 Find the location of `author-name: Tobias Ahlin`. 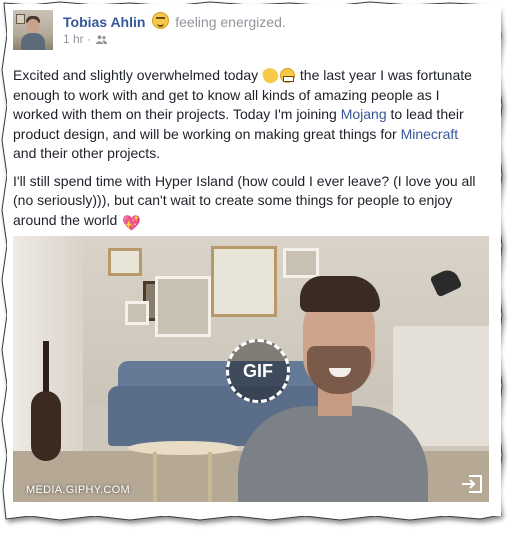

author-name: Tobias Ahlin is located at coordinates (104, 22).